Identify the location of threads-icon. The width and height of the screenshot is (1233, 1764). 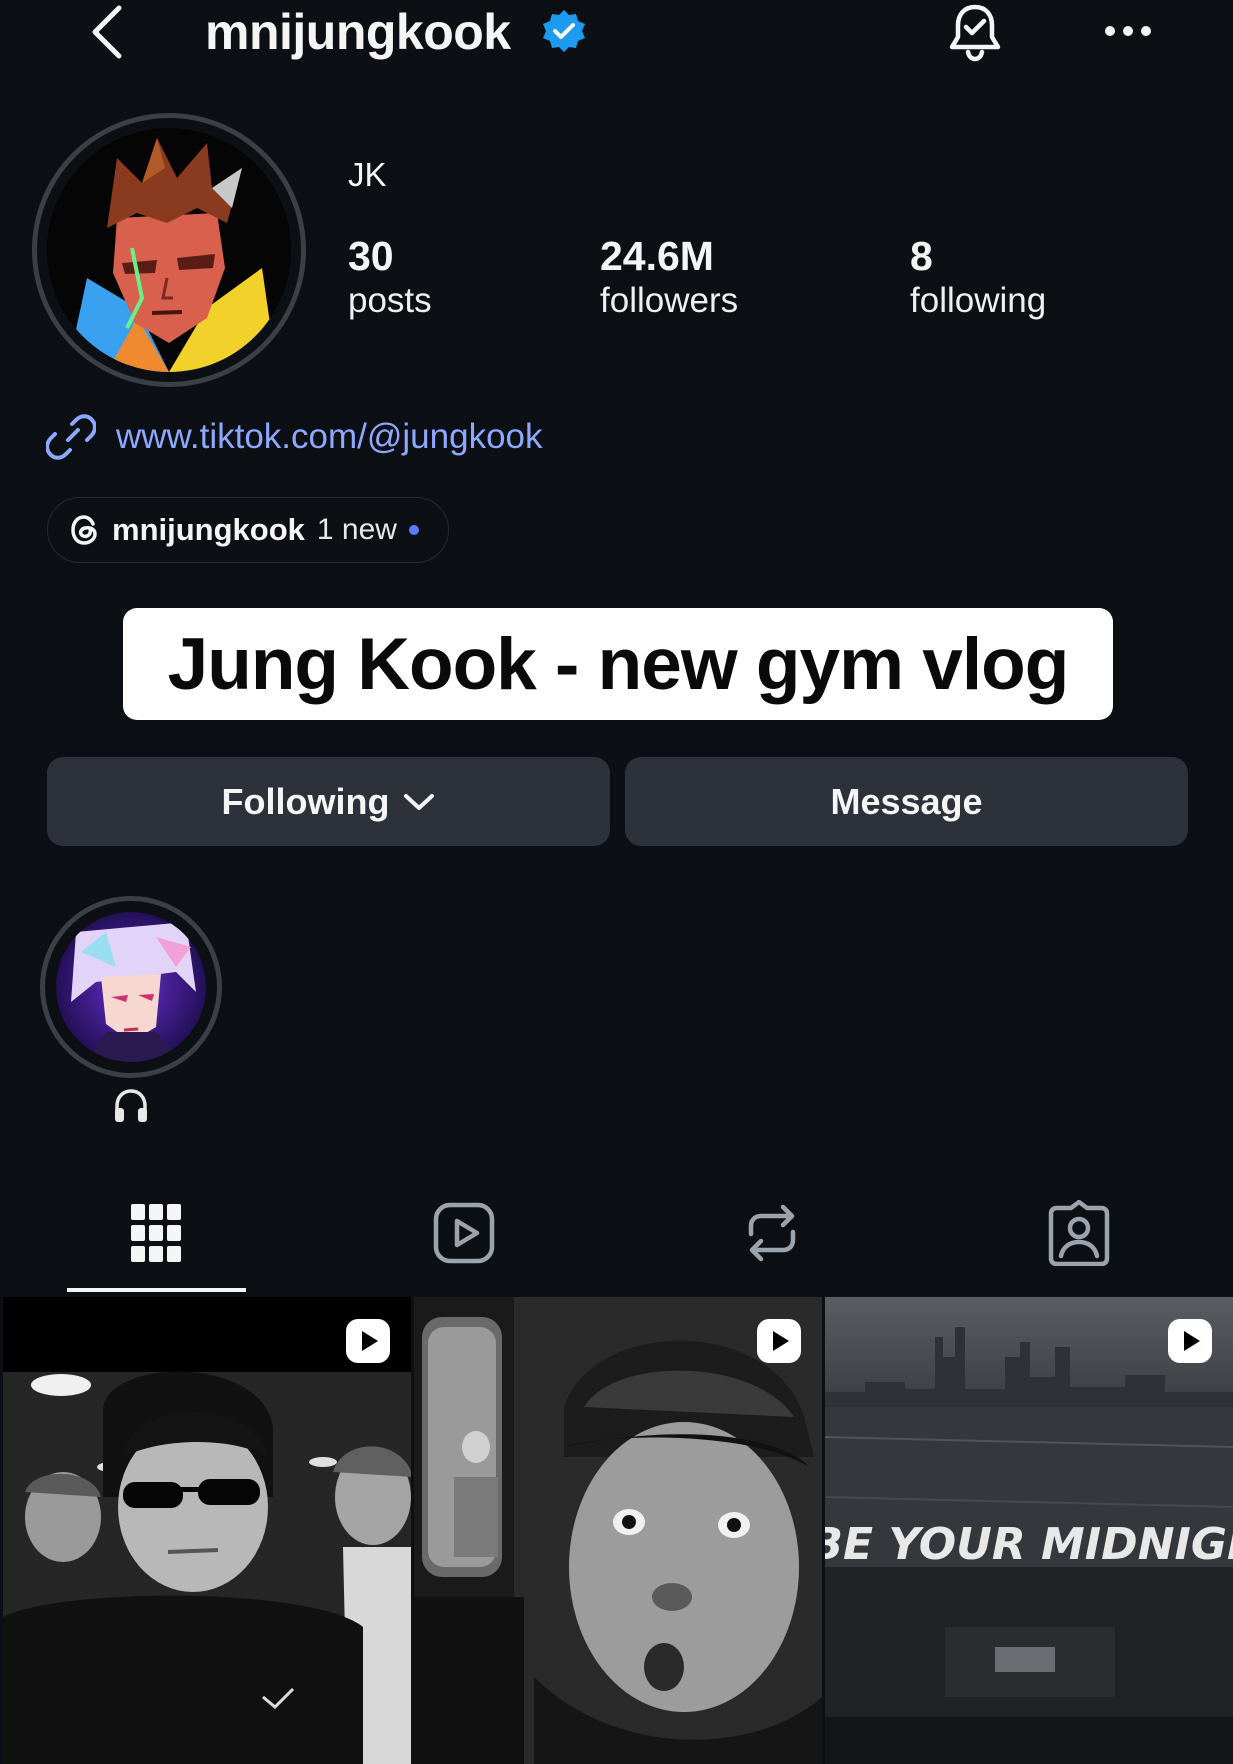
(84, 530).